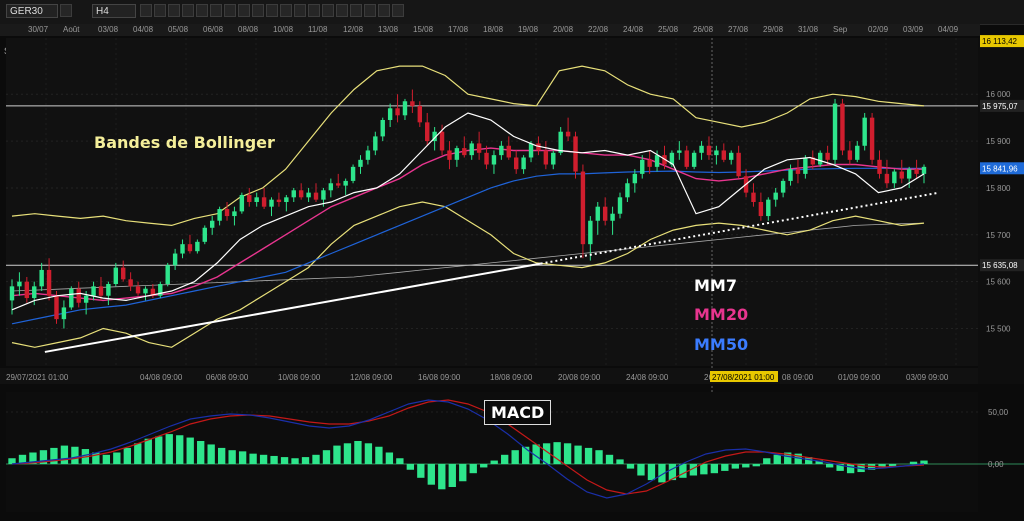  Describe the element at coordinates (859, 377) in the screenshot. I see `time-tick-label: 01/09 09:00` at that location.